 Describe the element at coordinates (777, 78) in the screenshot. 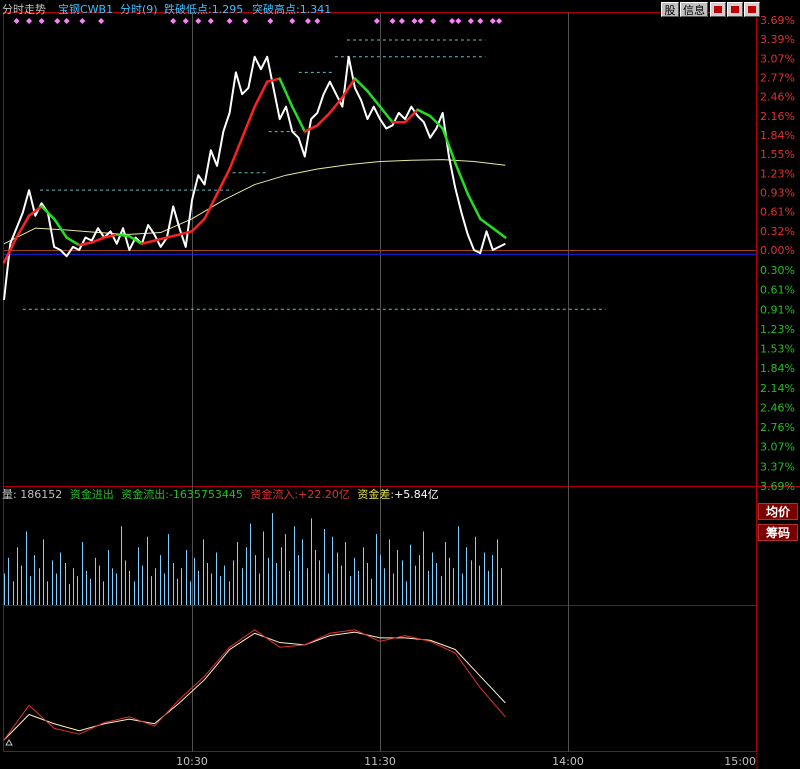

I see `price-tick-label: 2.77%` at that location.